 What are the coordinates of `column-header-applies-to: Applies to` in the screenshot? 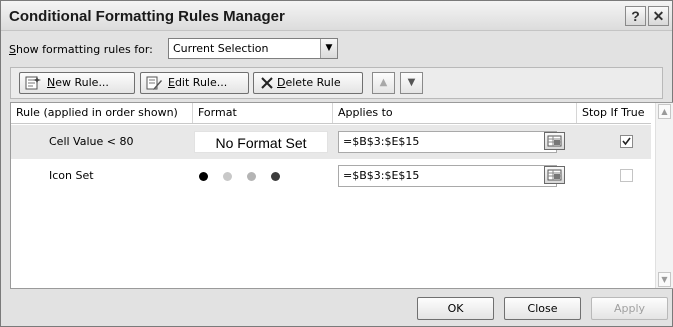 It's located at (455, 113).